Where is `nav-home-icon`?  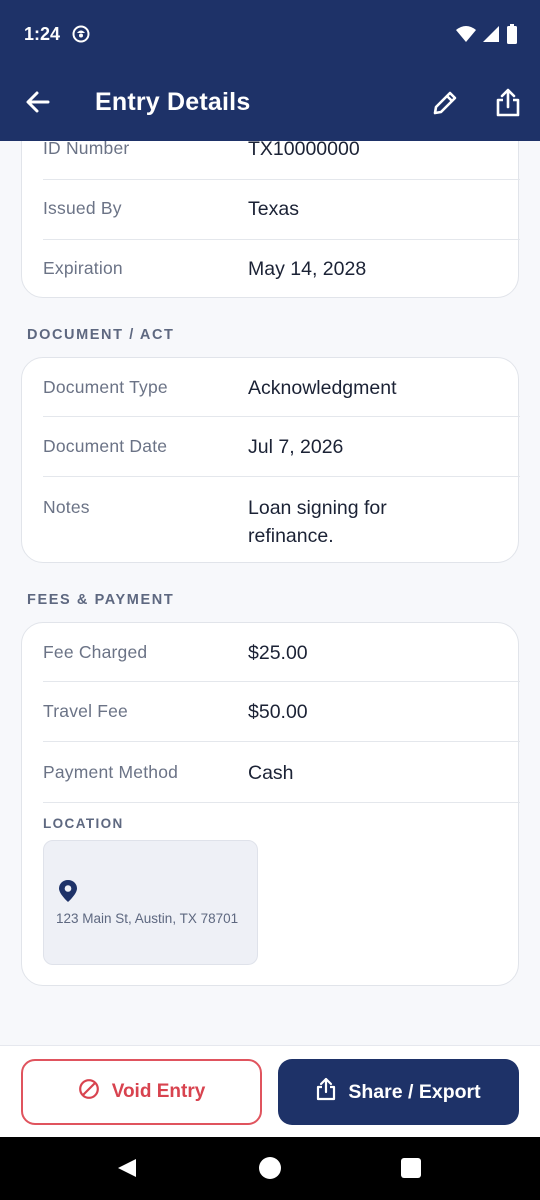
nav-home-icon is located at coordinates (270, 1168).